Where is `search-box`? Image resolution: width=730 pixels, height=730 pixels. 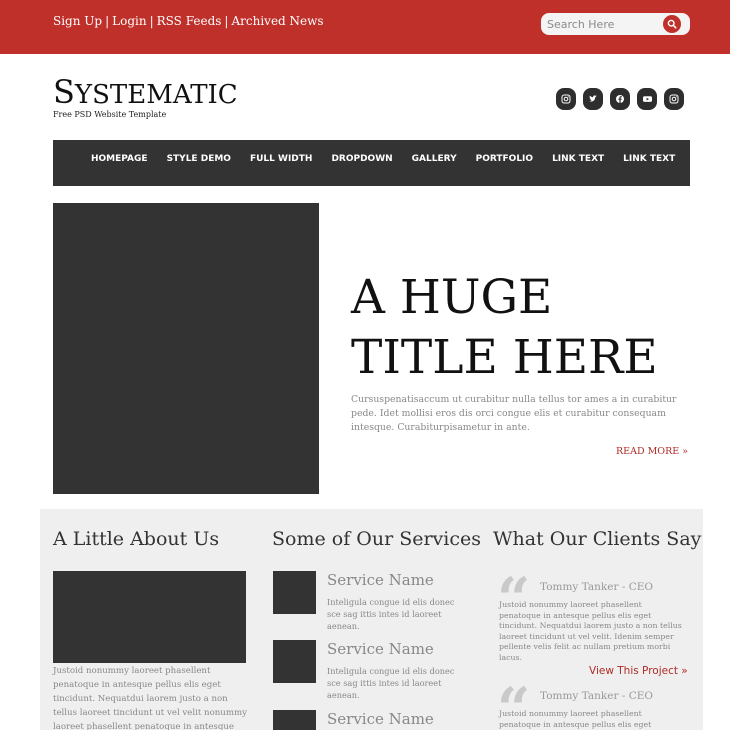 search-box is located at coordinates (615, 24).